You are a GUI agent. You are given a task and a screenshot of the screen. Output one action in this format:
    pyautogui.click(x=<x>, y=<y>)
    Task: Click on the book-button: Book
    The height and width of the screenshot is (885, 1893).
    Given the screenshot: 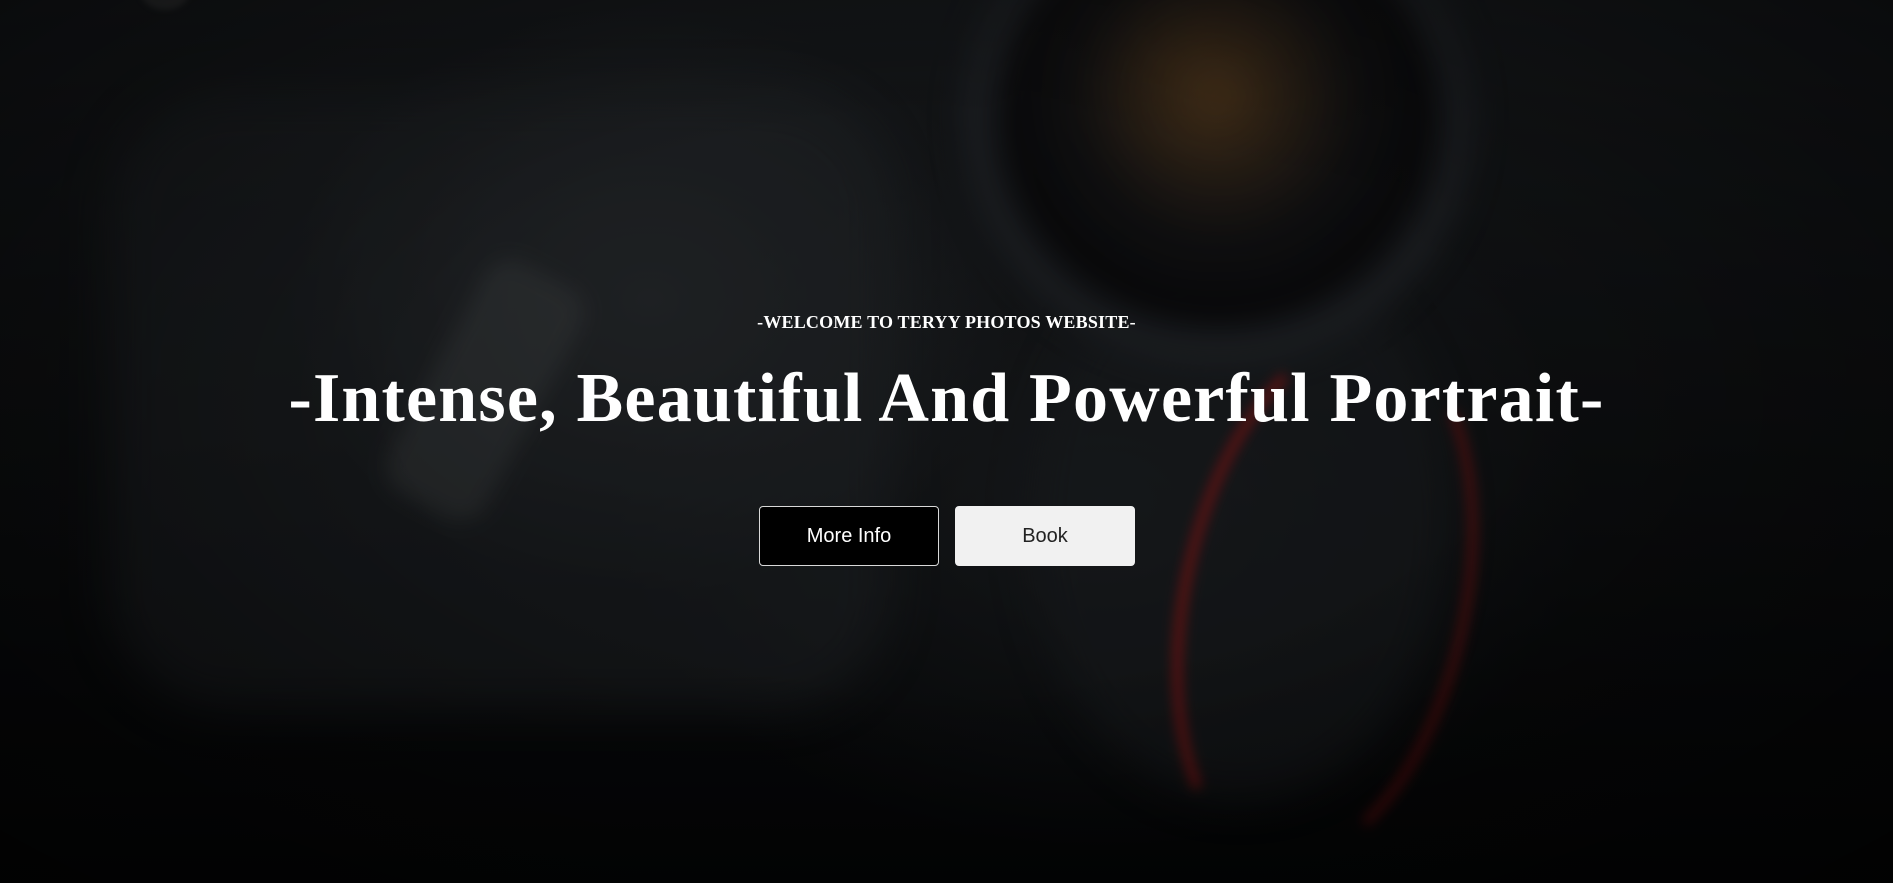 What is the action you would take?
    pyautogui.click(x=1045, y=536)
    